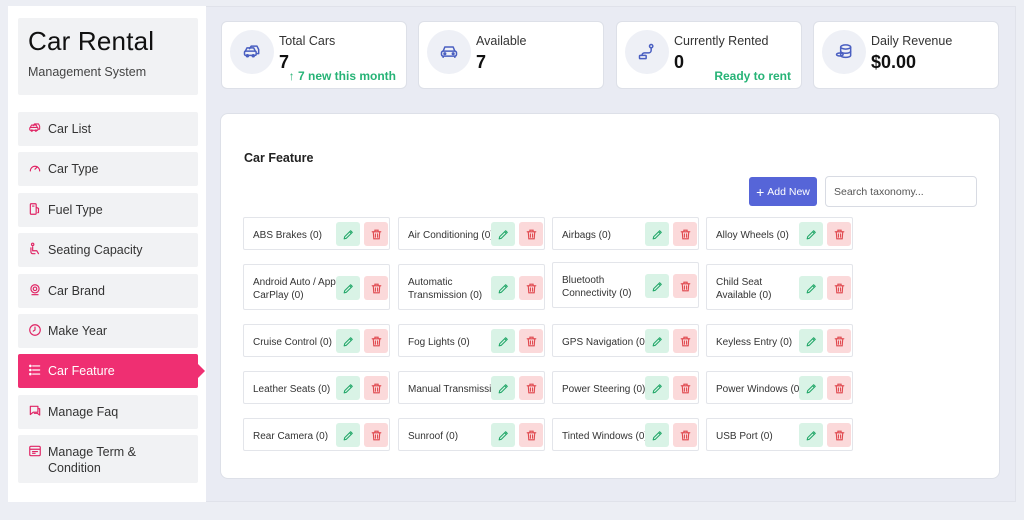 The width and height of the screenshot is (1024, 520). Describe the element at coordinates (471, 340) in the screenshot. I see `feature-tag-fog-lights: Fog Lights (0)` at that location.